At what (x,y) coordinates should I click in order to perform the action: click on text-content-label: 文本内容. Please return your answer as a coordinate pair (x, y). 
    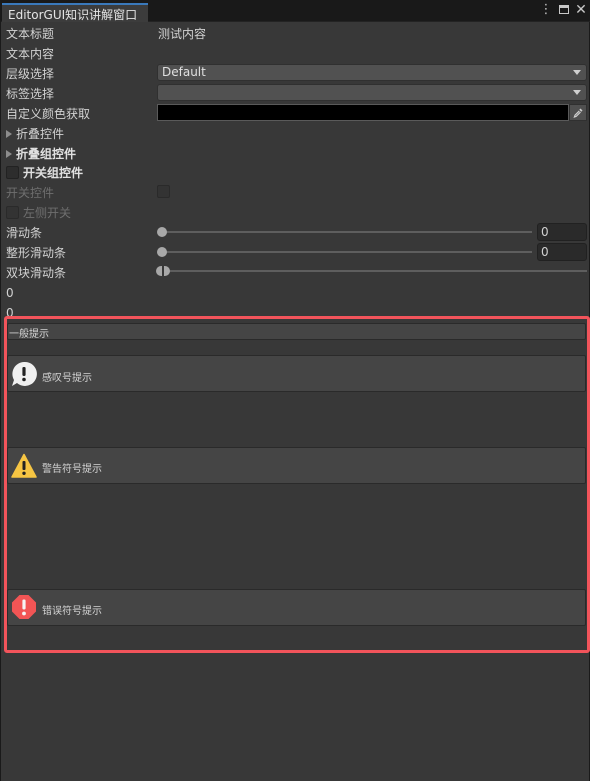
    Looking at the image, I should click on (30, 54).